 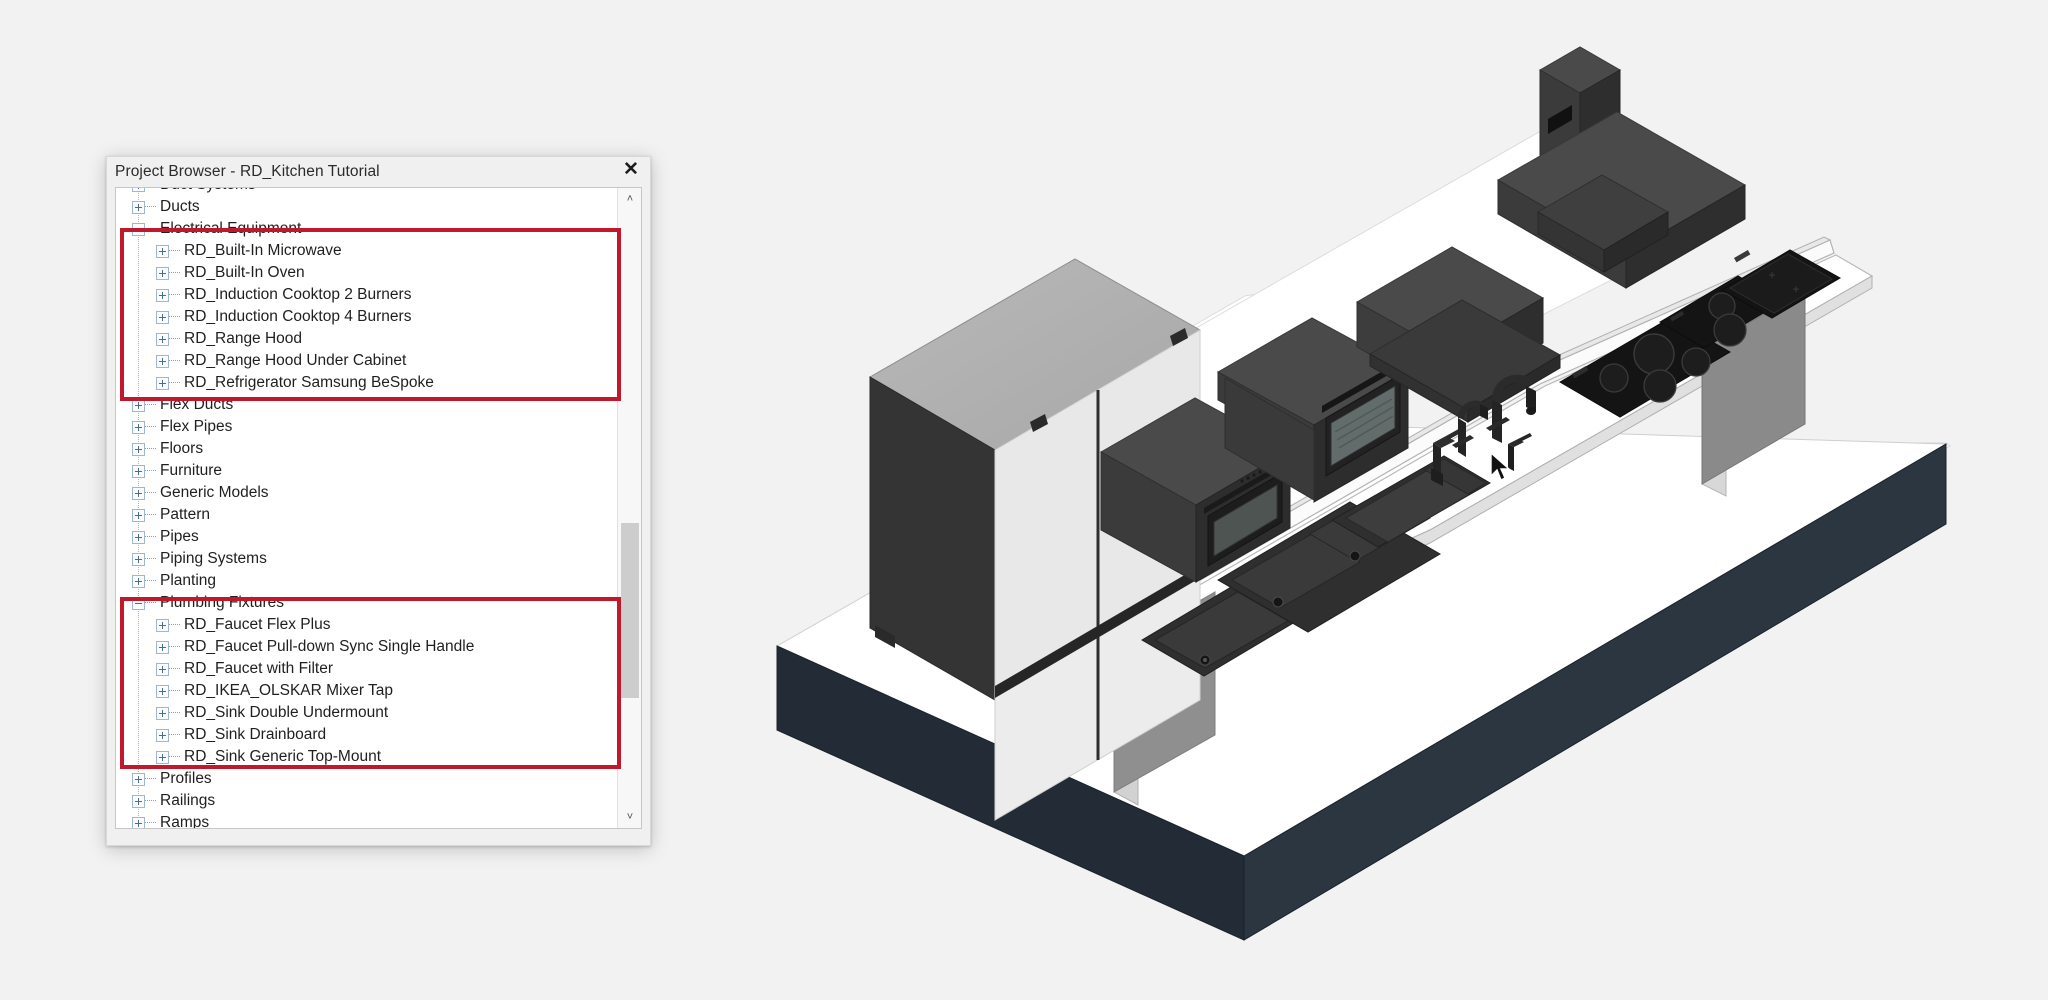 What do you see at coordinates (366, 273) in the screenshot?
I see `tree-node: RD_Built-In Oven` at bounding box center [366, 273].